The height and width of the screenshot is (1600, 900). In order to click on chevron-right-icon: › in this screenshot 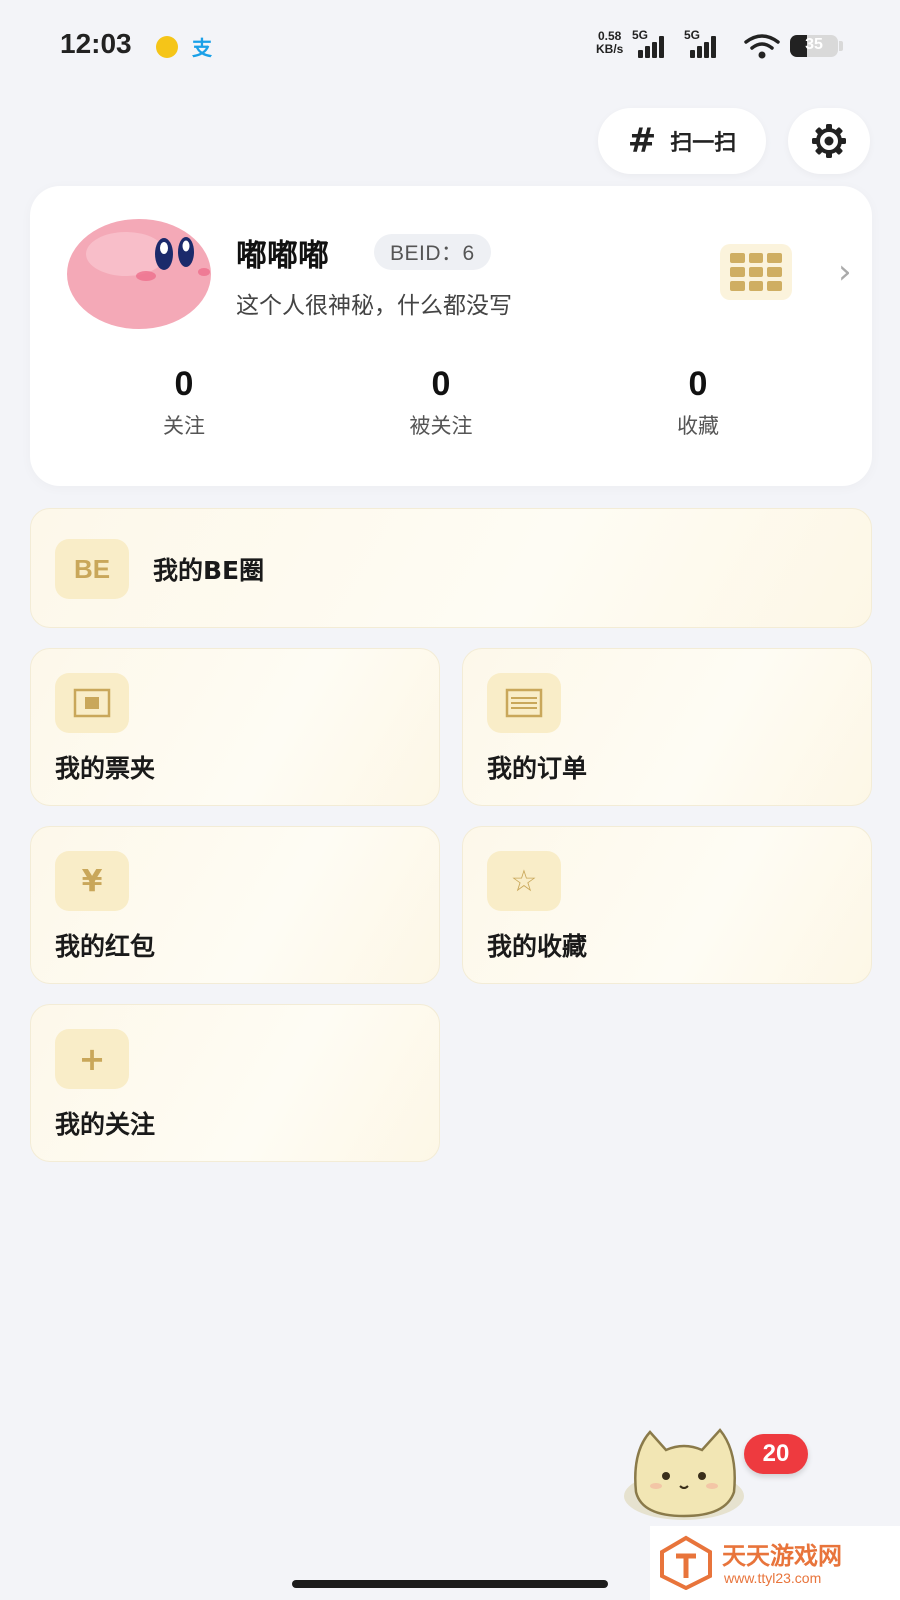, I will do `click(845, 272)`.